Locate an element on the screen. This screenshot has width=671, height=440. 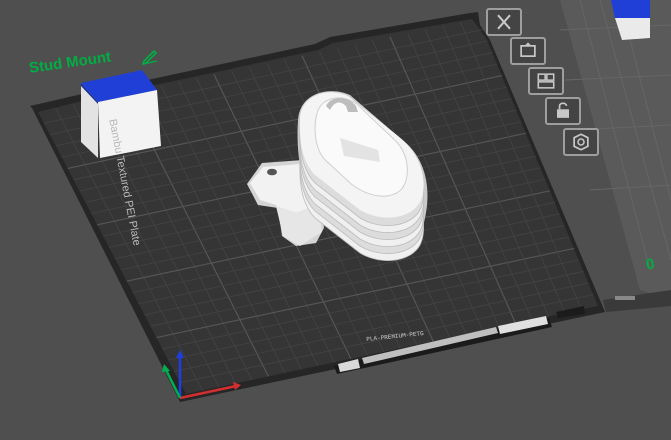
settings-icon is located at coordinates (581, 142).